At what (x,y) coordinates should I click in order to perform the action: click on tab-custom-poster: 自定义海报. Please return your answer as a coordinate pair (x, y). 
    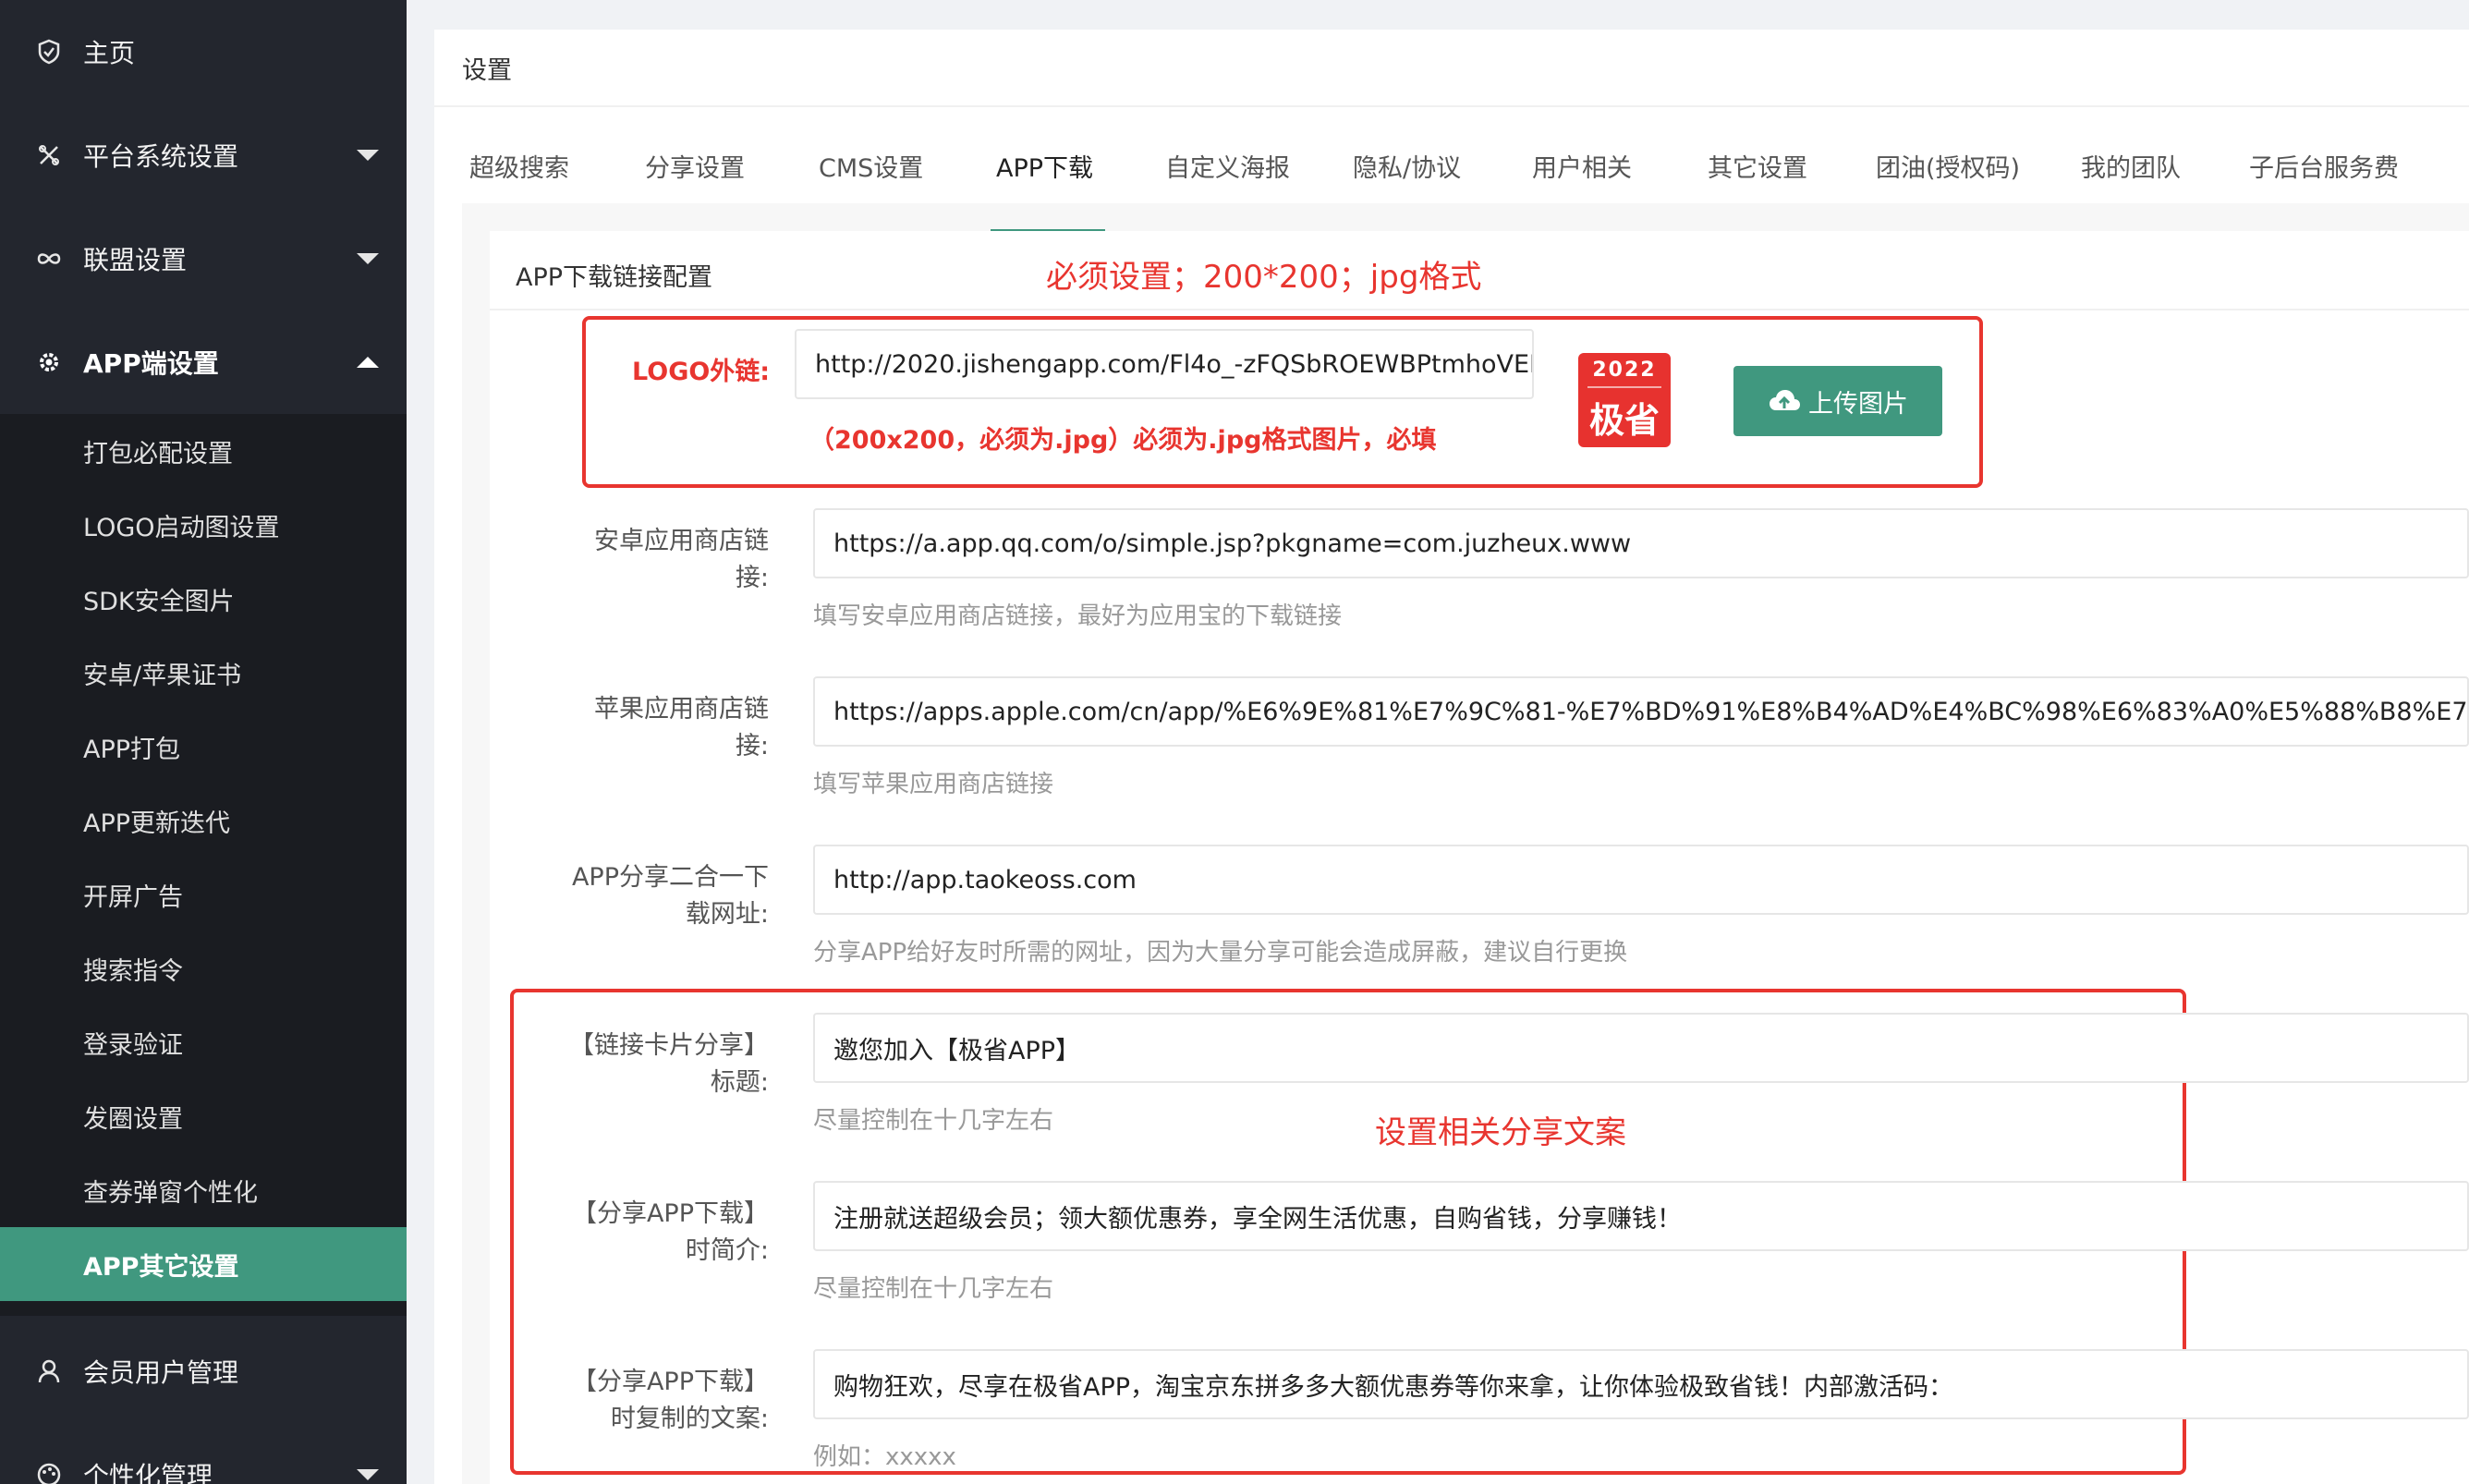
    Looking at the image, I should click on (1228, 182).